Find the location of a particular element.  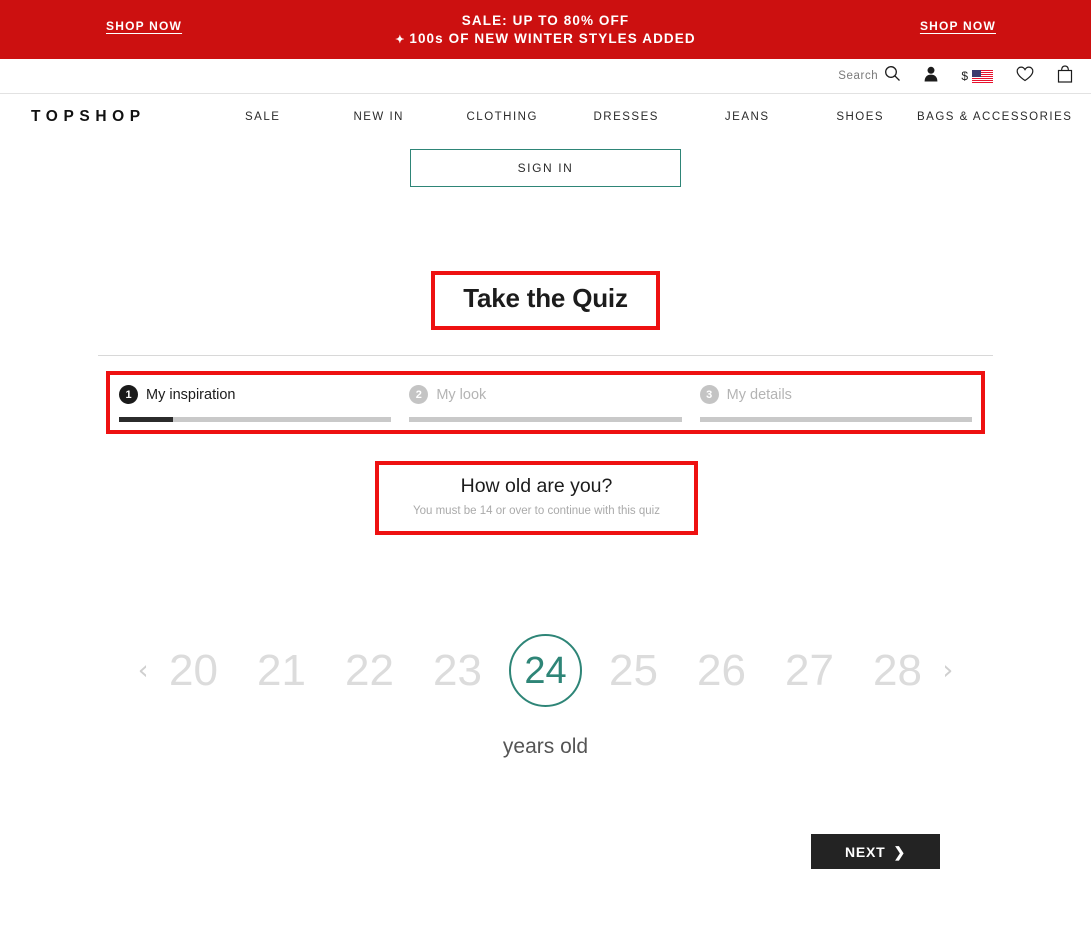

section-divider is located at coordinates (545, 355).